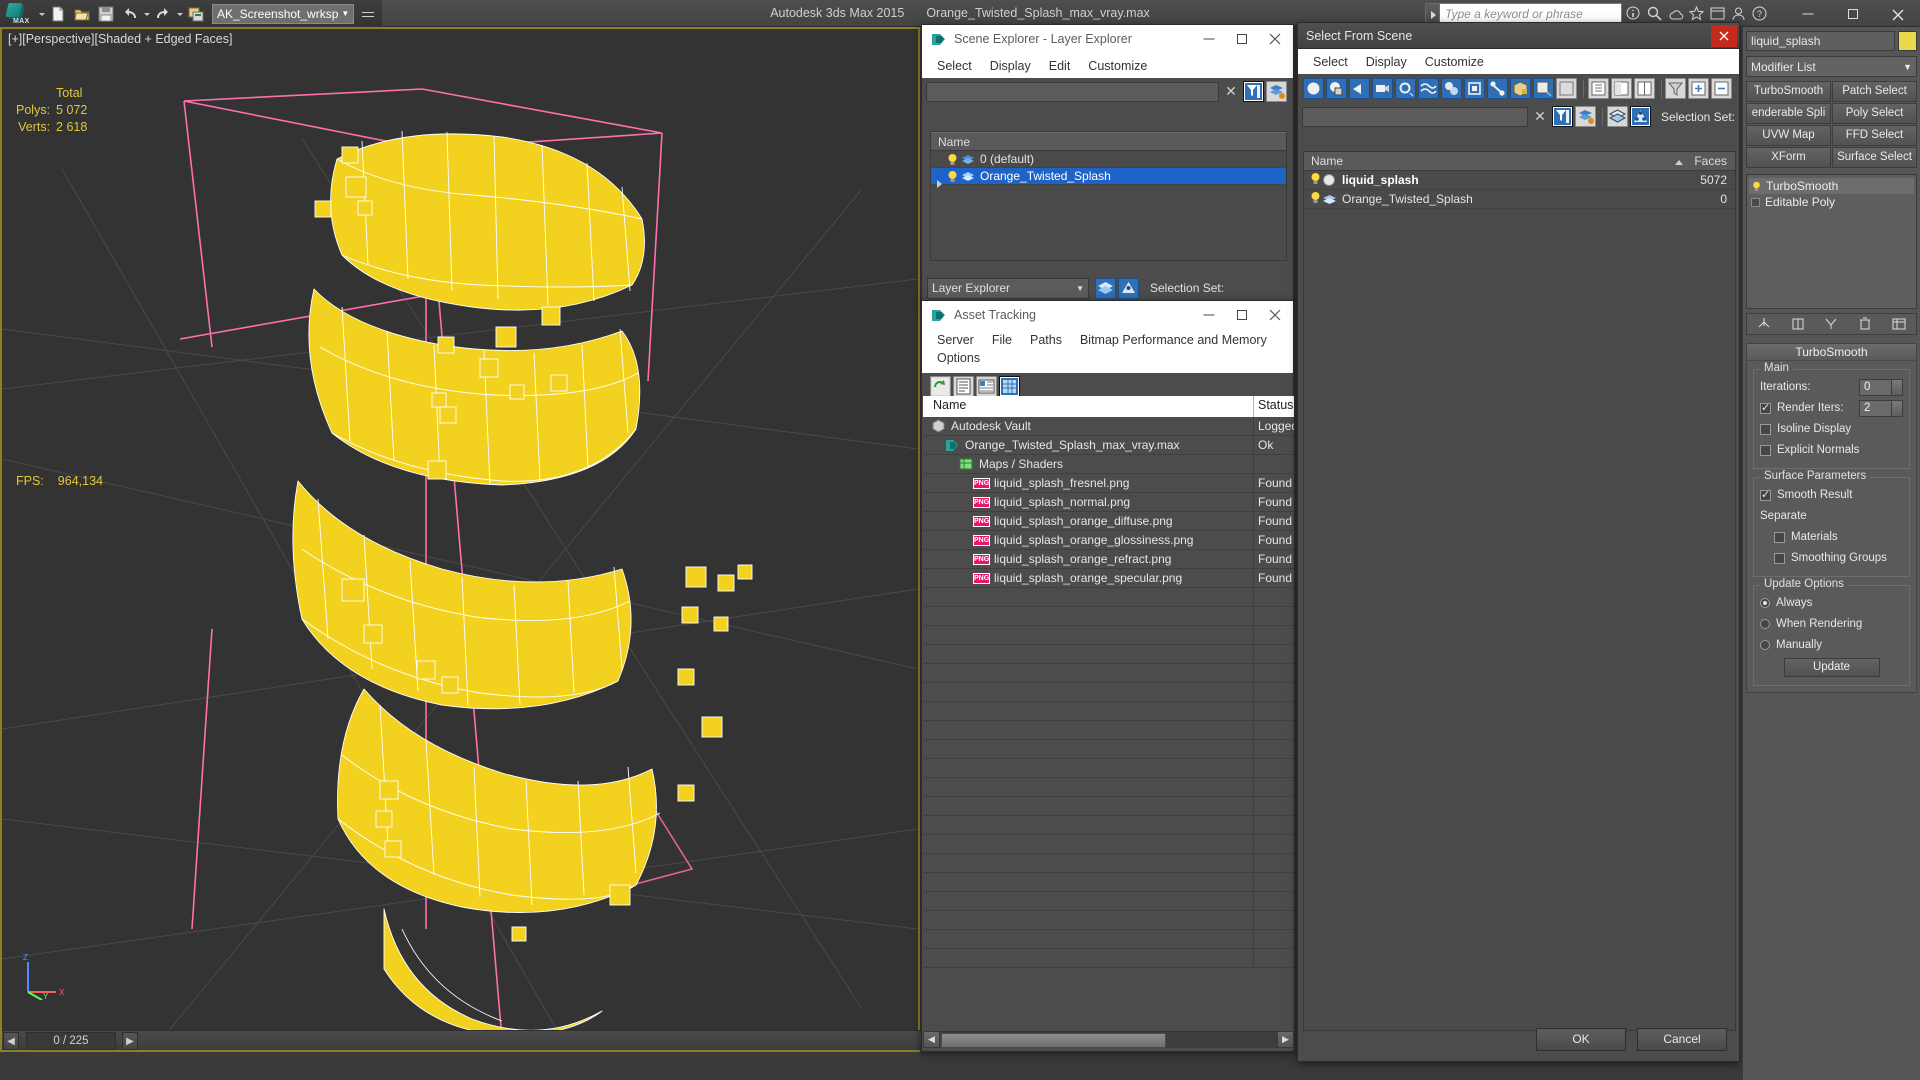  What do you see at coordinates (1598, 88) in the screenshot?
I see `ss-view-list-icon` at bounding box center [1598, 88].